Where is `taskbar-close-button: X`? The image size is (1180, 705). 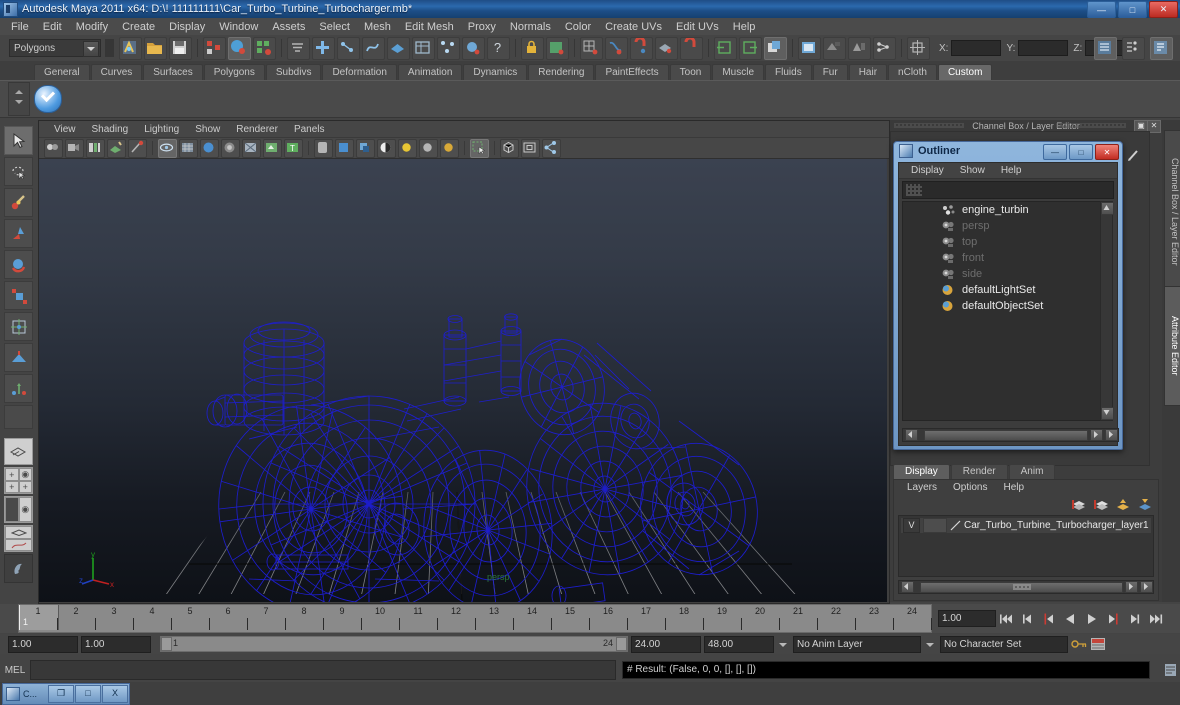 taskbar-close-button: X is located at coordinates (115, 694).